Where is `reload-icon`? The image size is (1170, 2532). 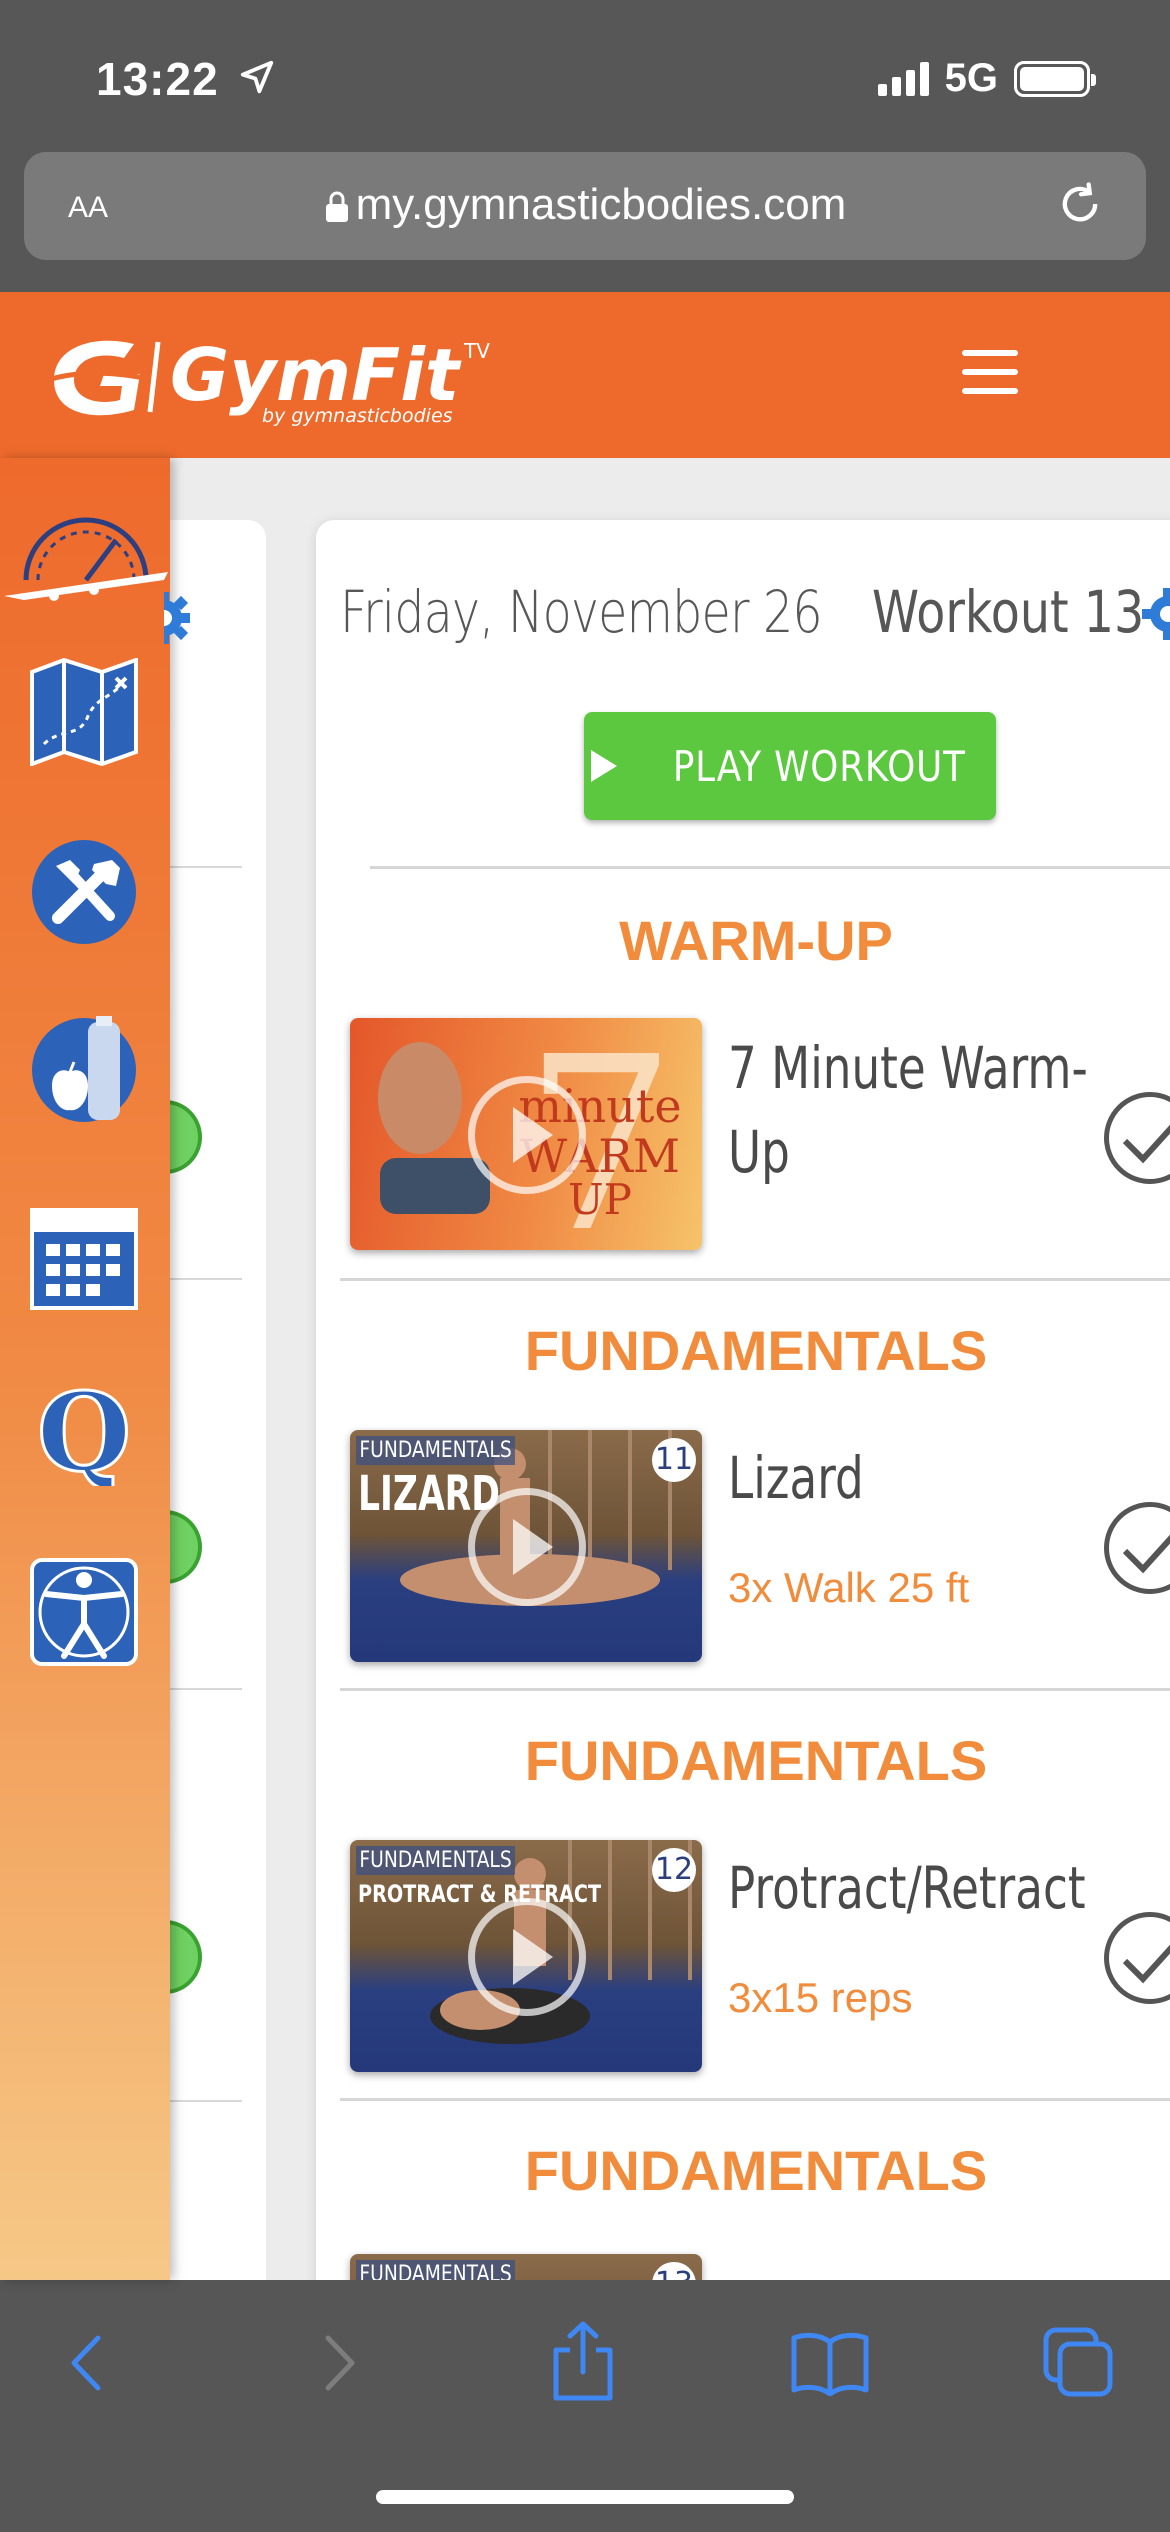 reload-icon is located at coordinates (1080, 204).